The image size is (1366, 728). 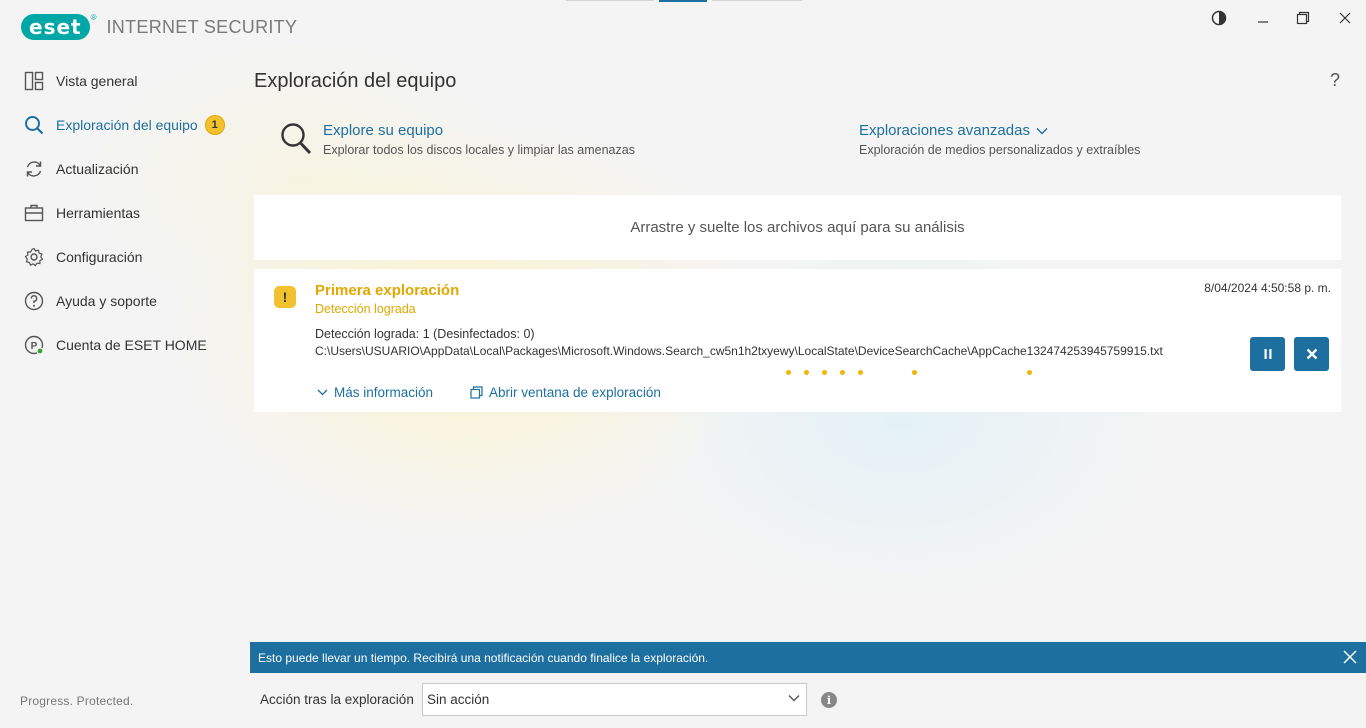 What do you see at coordinates (458, 699) in the screenshot?
I see `after-scan-selected: Sin acción` at bounding box center [458, 699].